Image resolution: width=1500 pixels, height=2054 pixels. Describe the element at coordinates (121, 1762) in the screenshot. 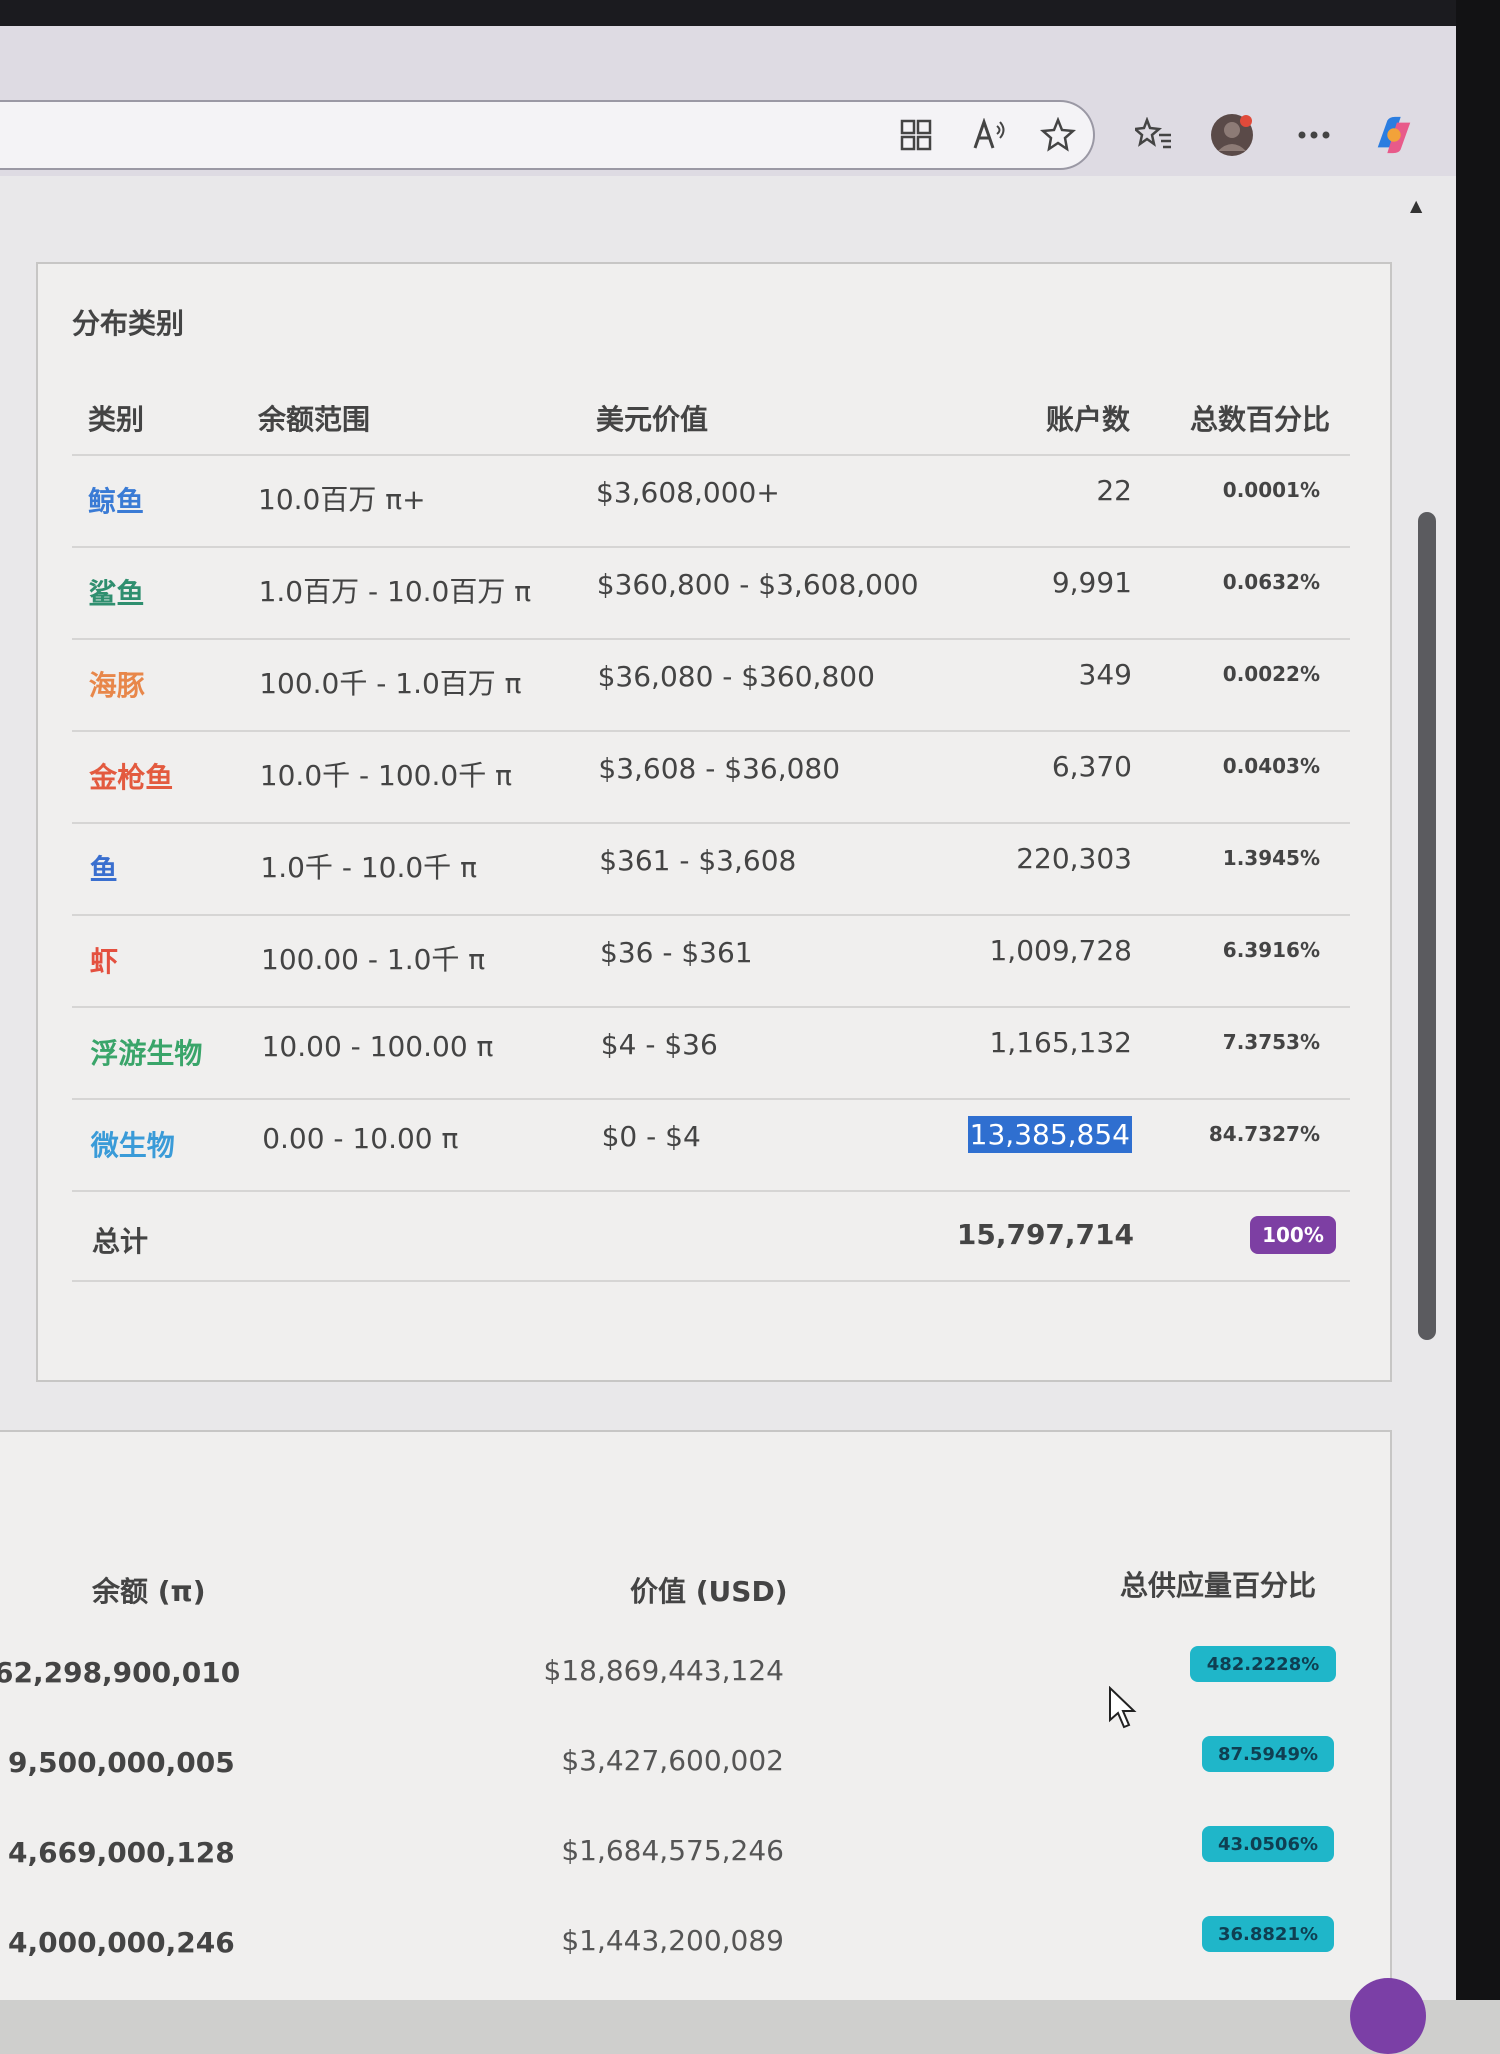

I see `balance-amount: 9,500,000,005` at that location.